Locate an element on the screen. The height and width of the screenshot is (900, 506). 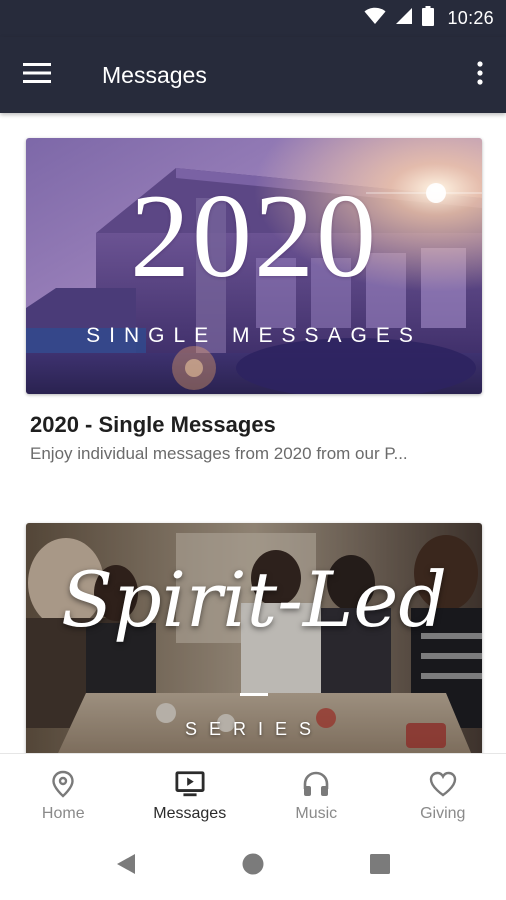
recents-icon is located at coordinates (380, 866).